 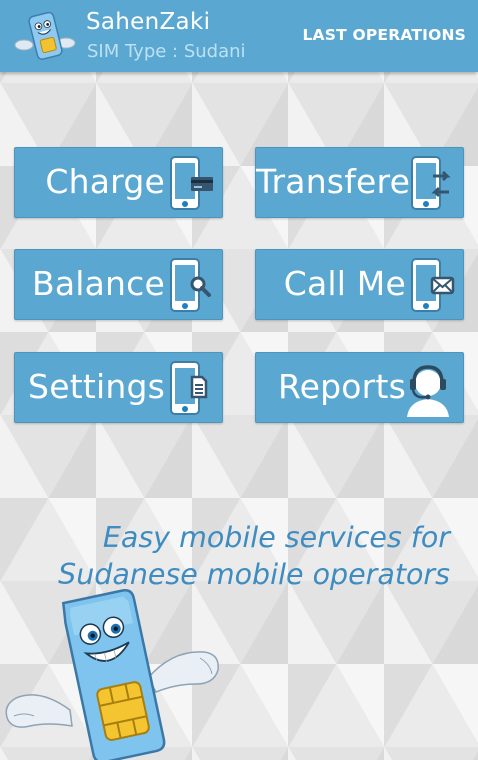 I want to click on settings-button: Settings, so click(x=118, y=387).